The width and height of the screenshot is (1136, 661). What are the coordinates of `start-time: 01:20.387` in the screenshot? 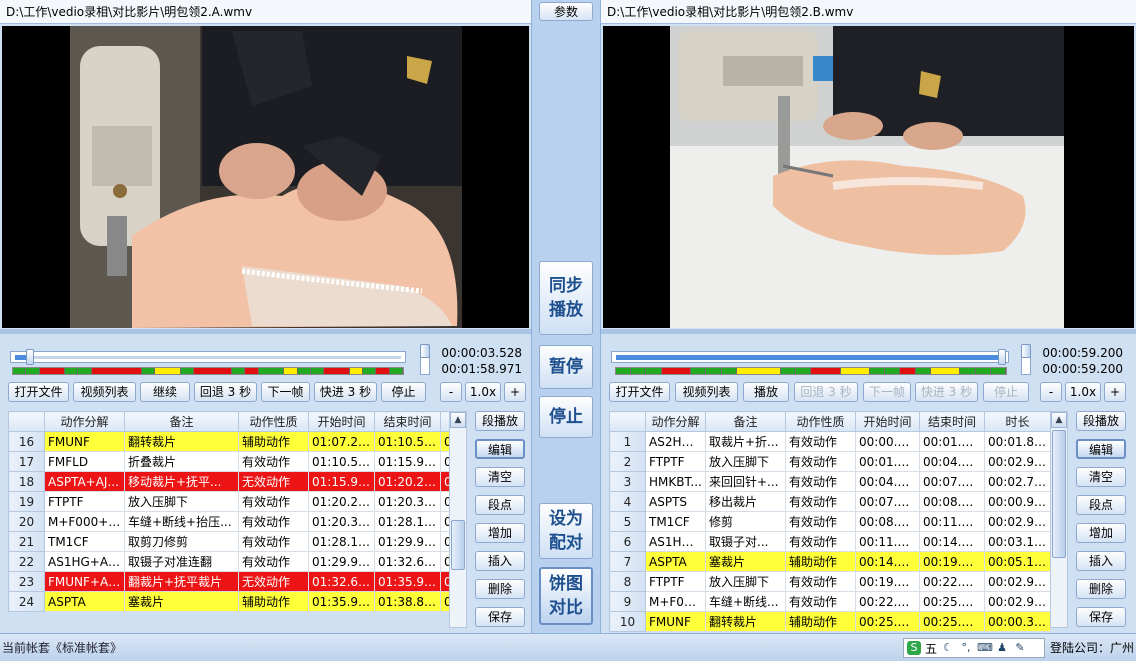 It's located at (341, 521).